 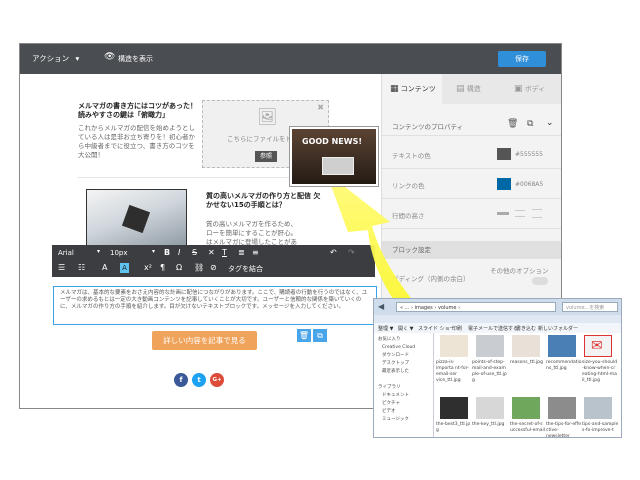 What do you see at coordinates (245, 269) in the screenshot?
I see `merge-tags-button: タグを結合` at bounding box center [245, 269].